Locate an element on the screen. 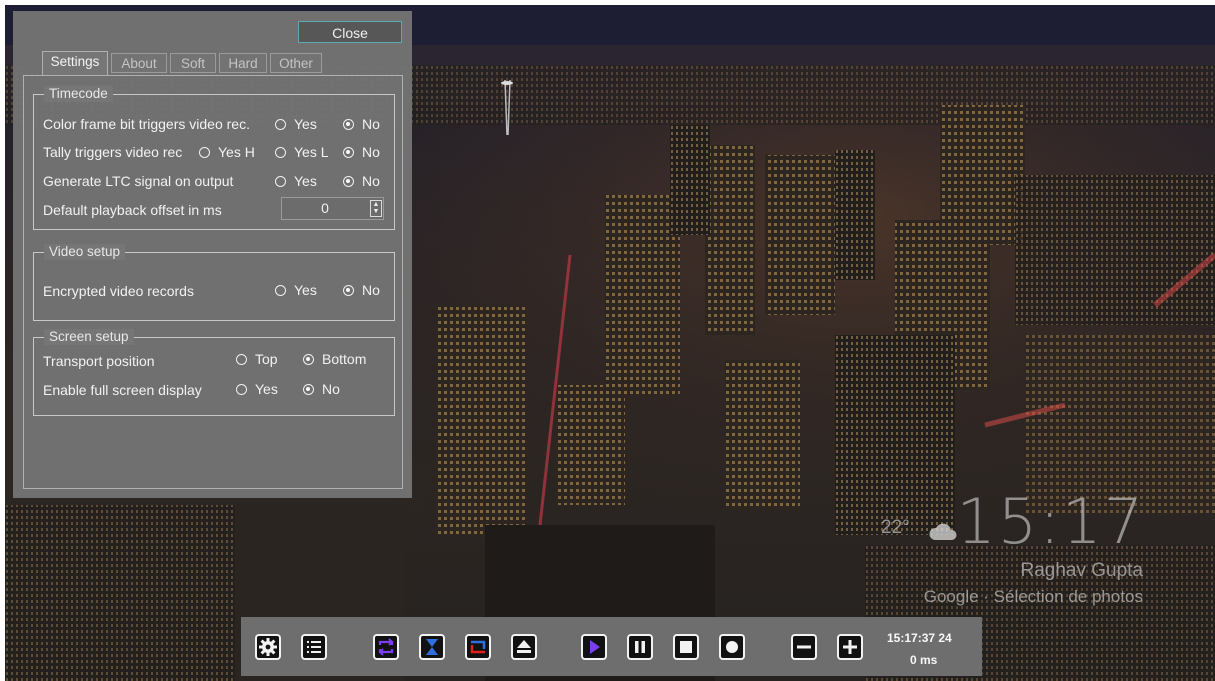 The image size is (1215, 681). playlist-button is located at coordinates (314, 647).